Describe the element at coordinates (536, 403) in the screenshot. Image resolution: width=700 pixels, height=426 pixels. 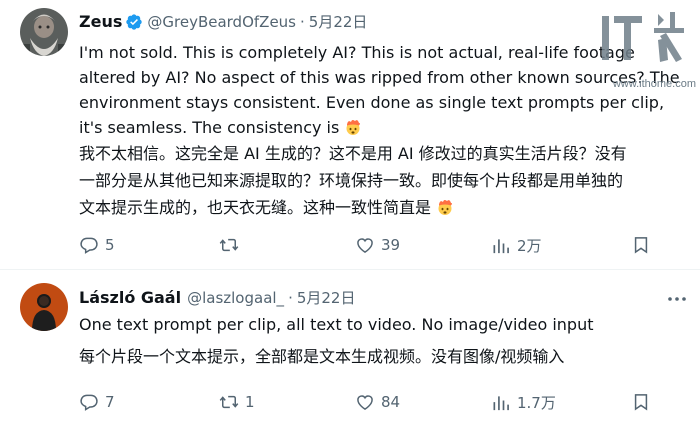
I see `views-count: 1.7万` at that location.